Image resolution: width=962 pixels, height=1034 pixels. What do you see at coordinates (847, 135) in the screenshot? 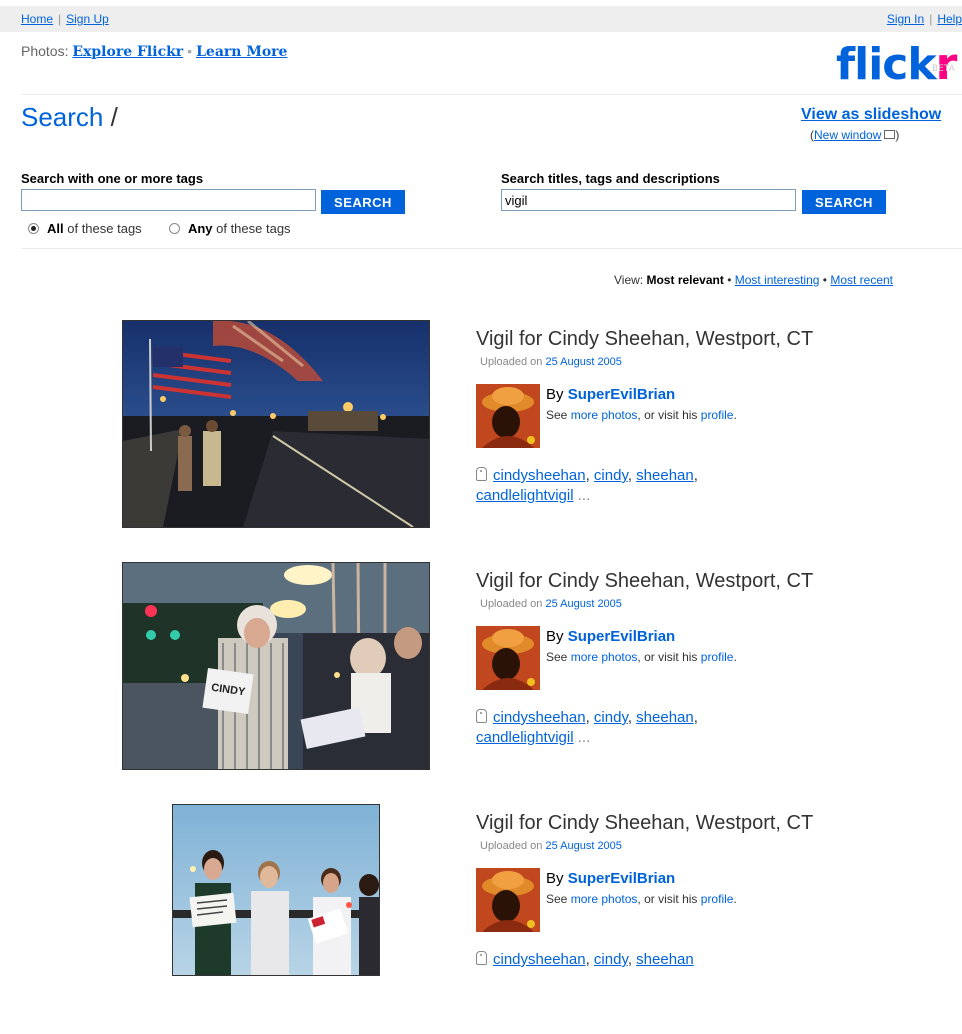
I see `new-window-link: New window` at bounding box center [847, 135].